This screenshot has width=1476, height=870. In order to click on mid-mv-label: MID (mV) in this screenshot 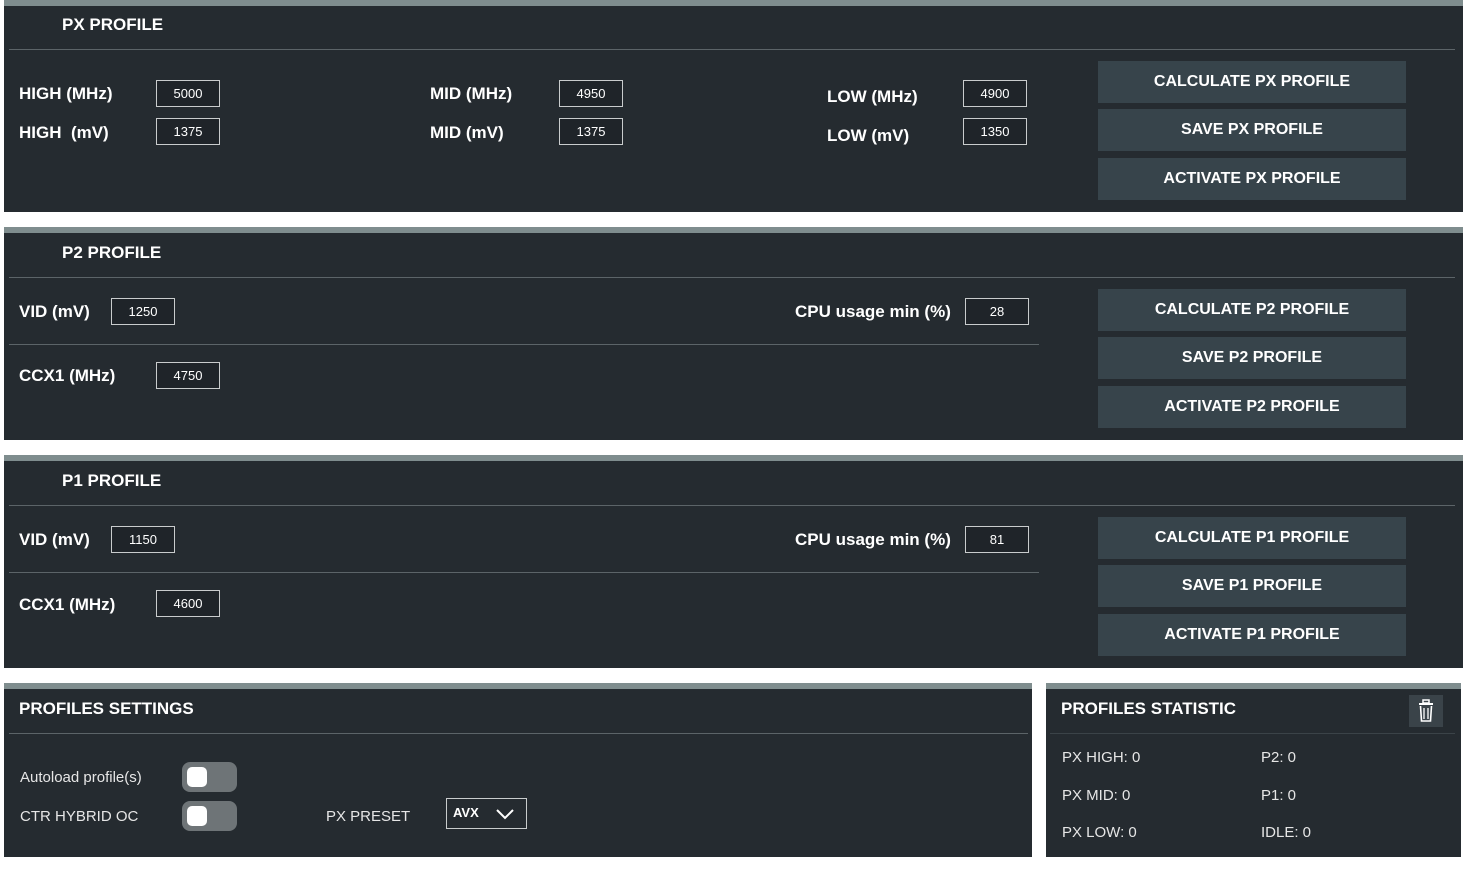, I will do `click(467, 132)`.